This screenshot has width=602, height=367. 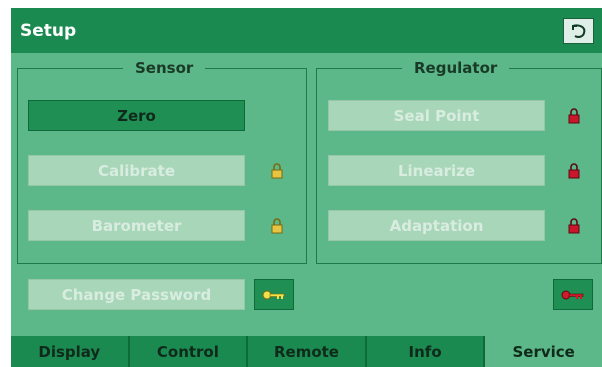 What do you see at coordinates (436, 170) in the screenshot?
I see `linearize-button: Linearize` at bounding box center [436, 170].